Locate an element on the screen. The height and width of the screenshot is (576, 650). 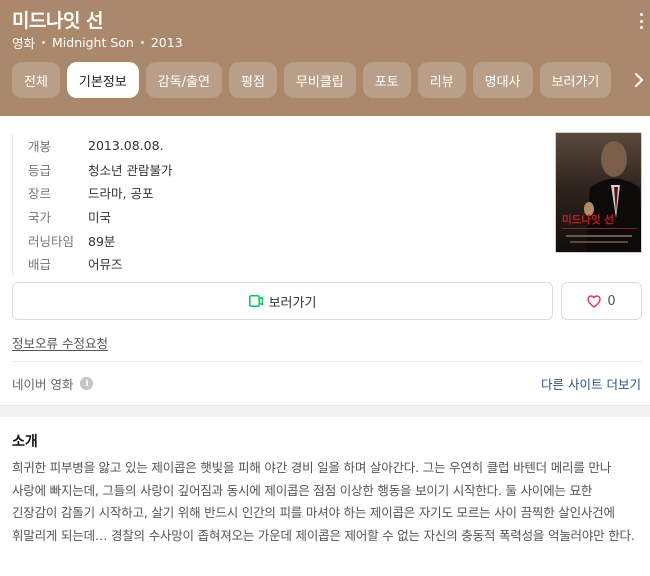
watch-button: 보러가기 is located at coordinates (282, 301).